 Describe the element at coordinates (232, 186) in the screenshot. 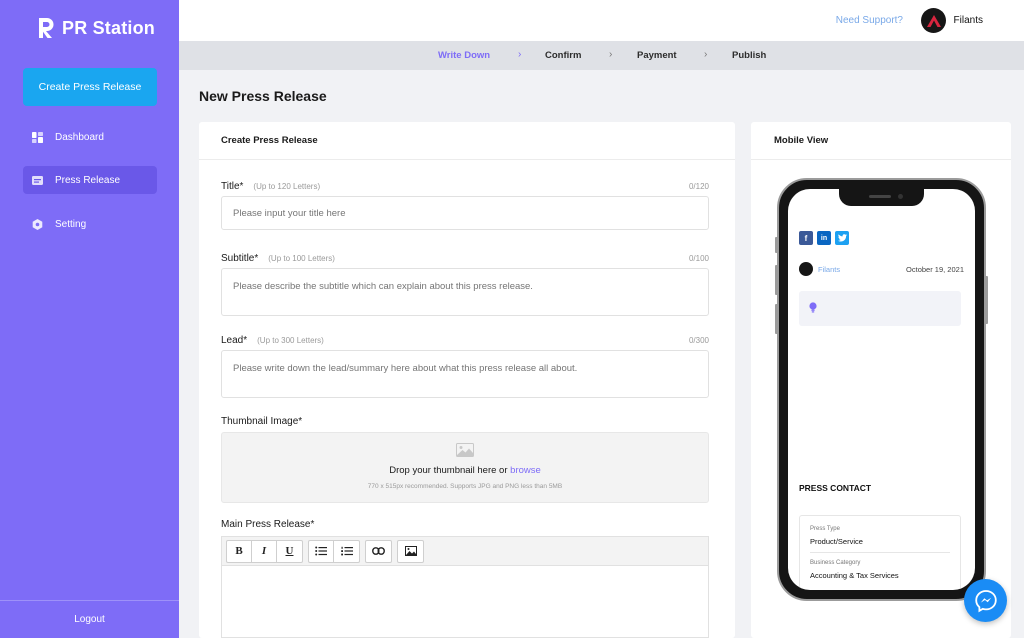

I see `title-label: Title*` at that location.